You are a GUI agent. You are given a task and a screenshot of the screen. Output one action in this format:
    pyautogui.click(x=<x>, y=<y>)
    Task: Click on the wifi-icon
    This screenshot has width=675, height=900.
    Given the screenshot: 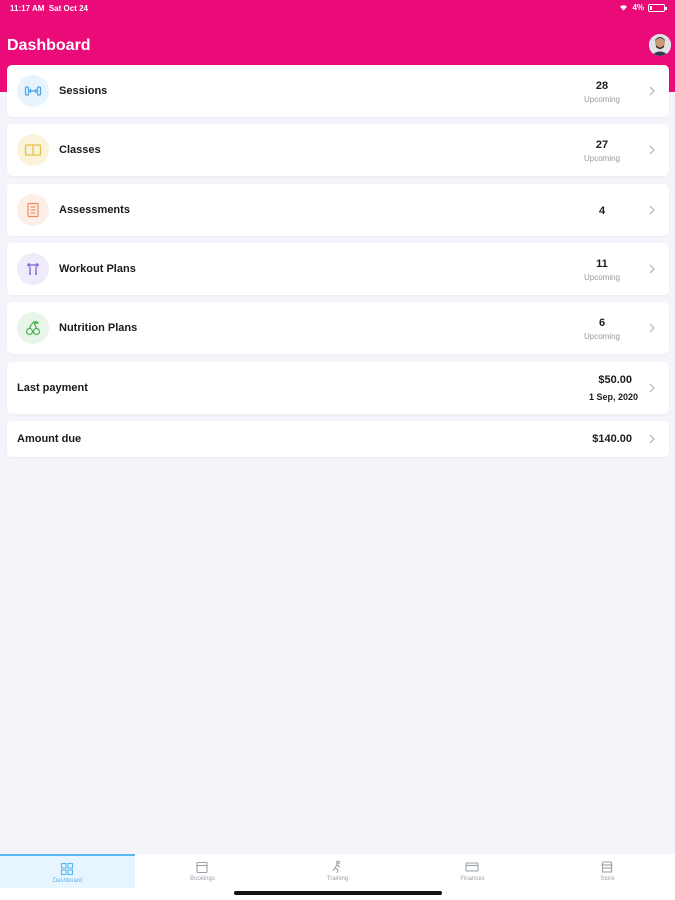 What is the action you would take?
    pyautogui.click(x=624, y=8)
    